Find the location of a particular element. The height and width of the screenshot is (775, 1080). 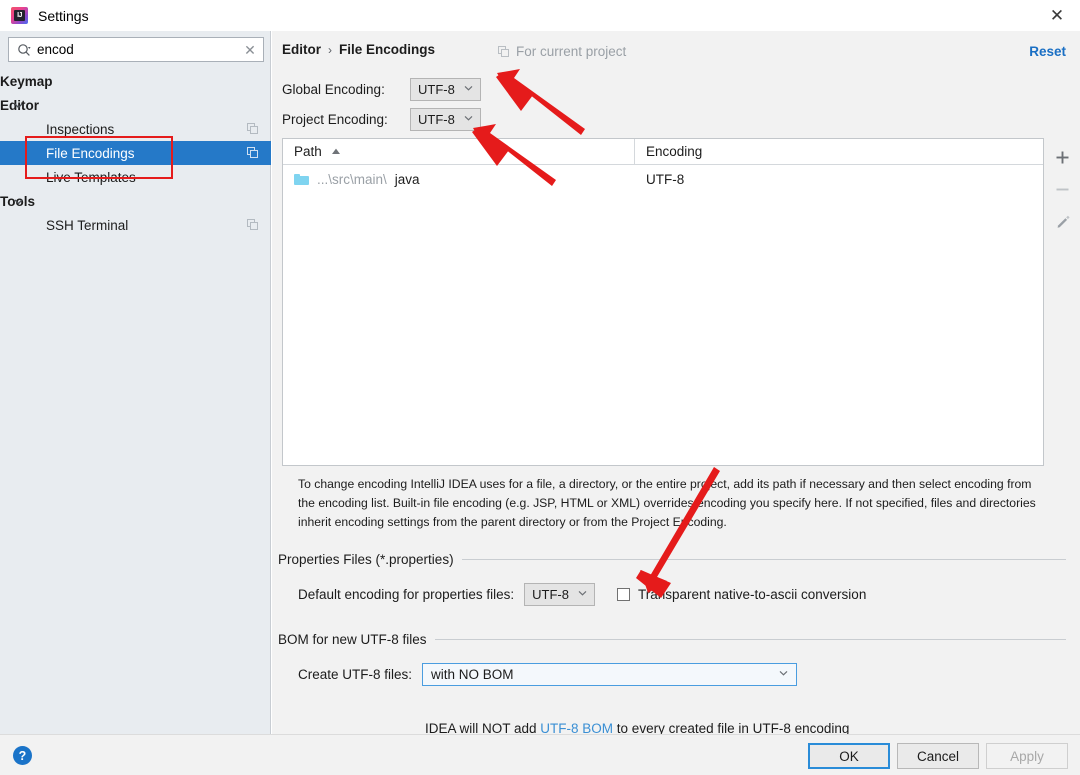

project-encoding-label: Project Encoding: is located at coordinates (335, 119).